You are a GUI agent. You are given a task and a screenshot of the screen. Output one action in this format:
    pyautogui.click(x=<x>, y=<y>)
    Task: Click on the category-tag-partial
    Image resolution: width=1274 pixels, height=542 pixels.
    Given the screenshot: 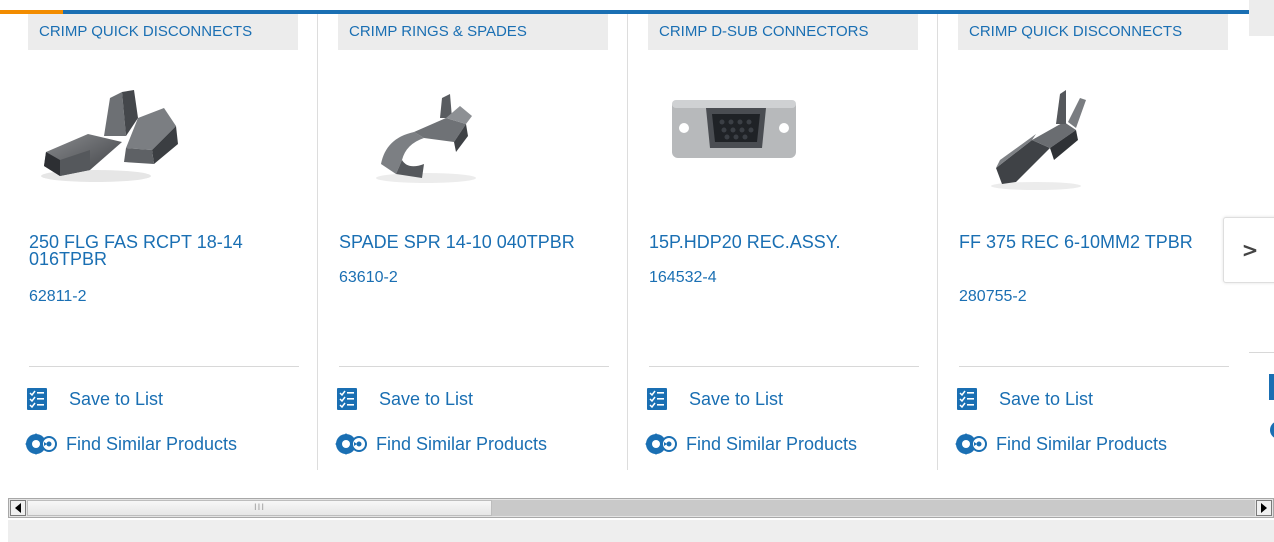 What is the action you would take?
    pyautogui.click(x=1261, y=18)
    